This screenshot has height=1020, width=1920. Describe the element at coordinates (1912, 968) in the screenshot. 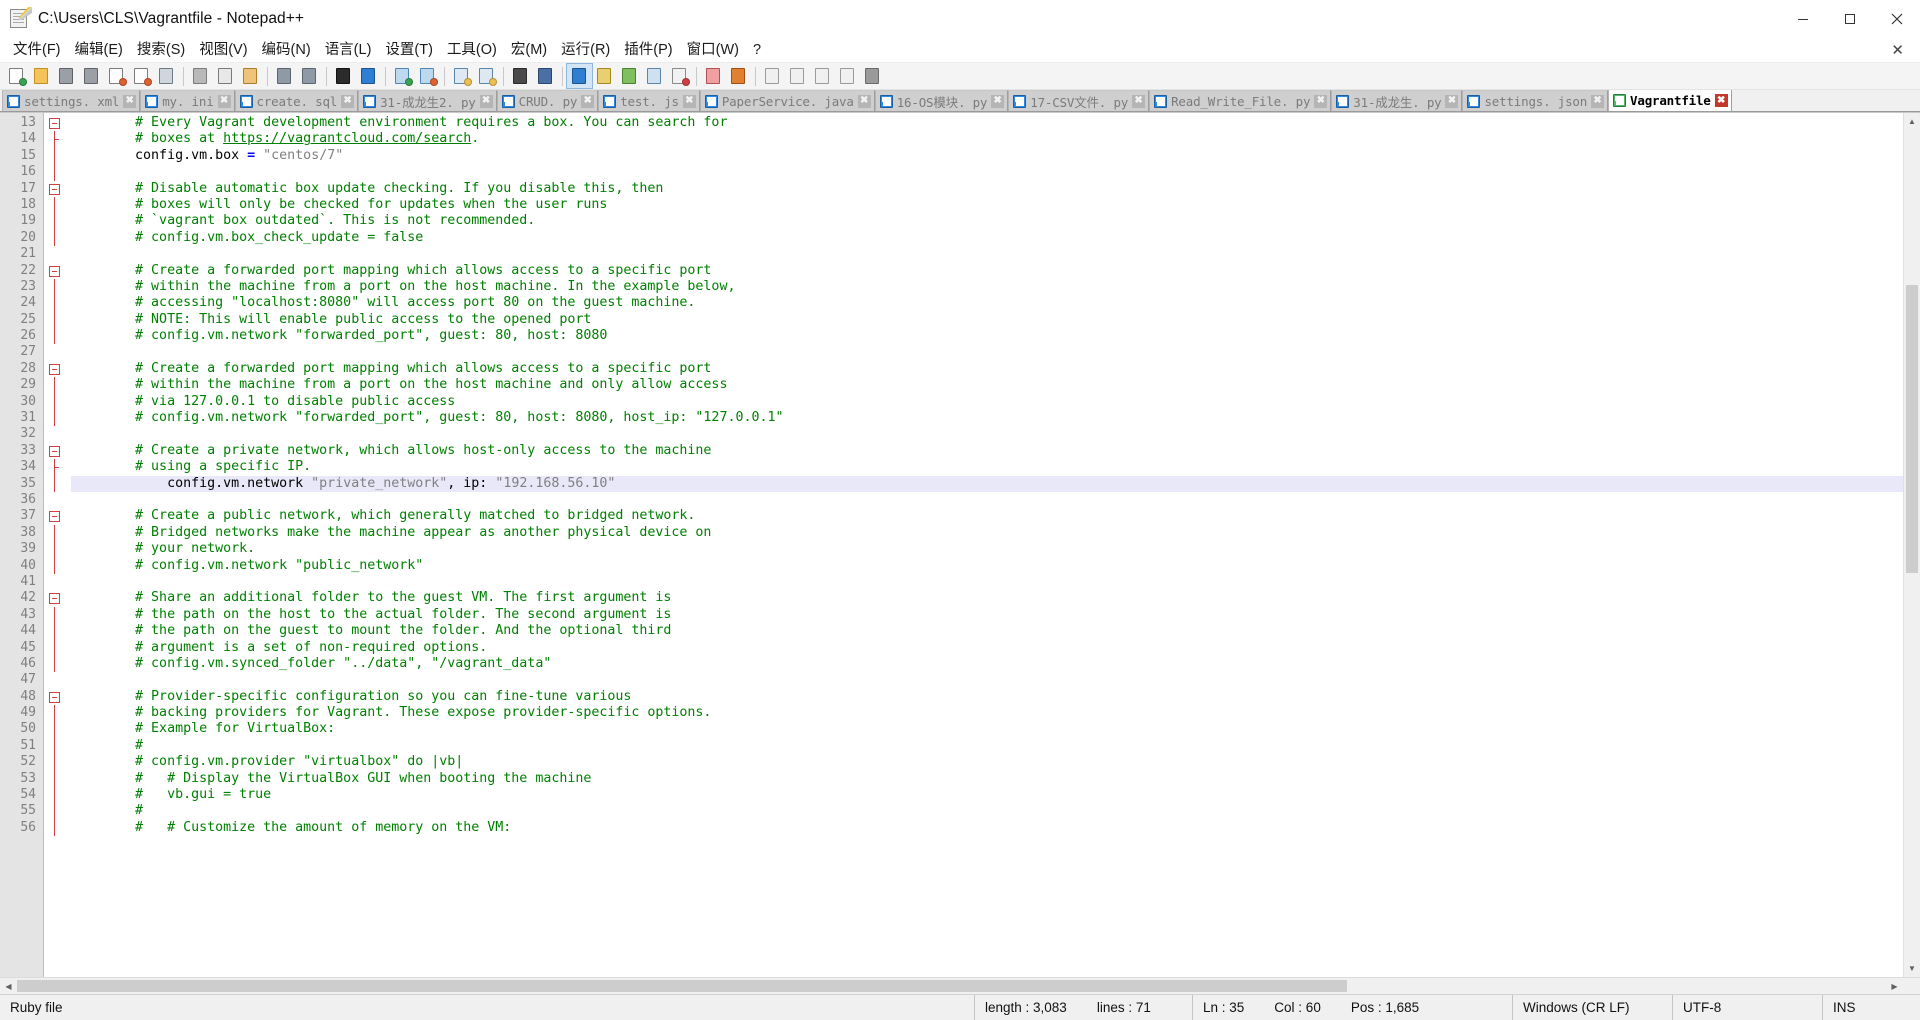

I see `scroll-down-arrow-icon: ▼` at that location.